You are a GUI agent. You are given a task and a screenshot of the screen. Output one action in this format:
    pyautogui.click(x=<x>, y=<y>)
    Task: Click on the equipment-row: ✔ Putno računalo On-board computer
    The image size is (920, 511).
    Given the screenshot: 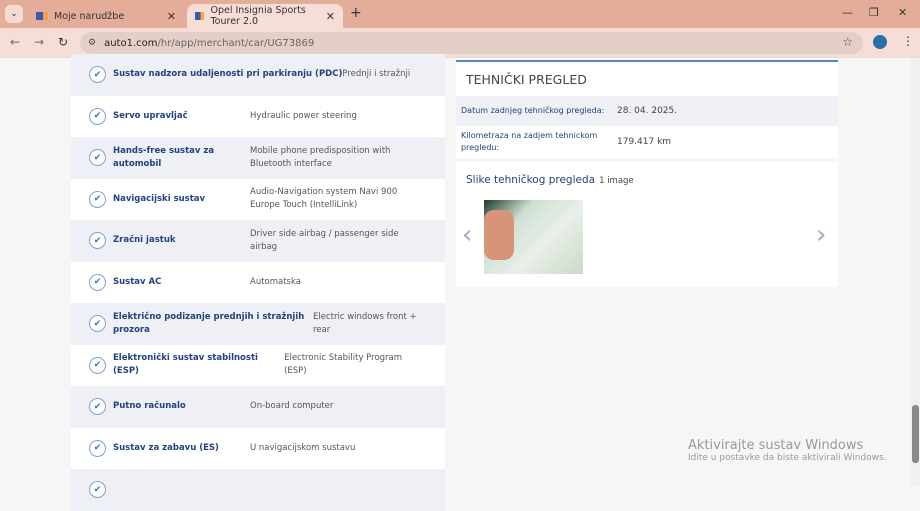 What is the action you would take?
    pyautogui.click(x=258, y=407)
    